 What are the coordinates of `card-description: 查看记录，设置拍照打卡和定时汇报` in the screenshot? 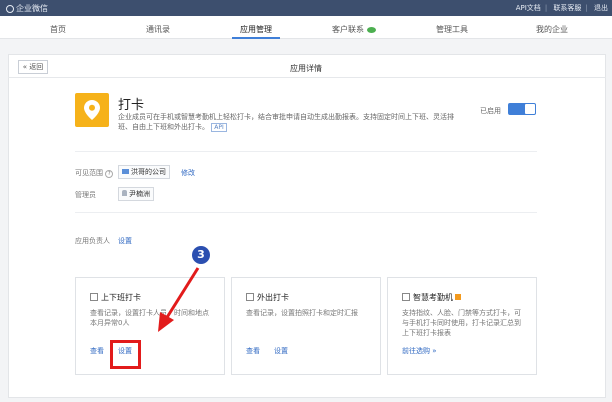 It's located at (302, 313).